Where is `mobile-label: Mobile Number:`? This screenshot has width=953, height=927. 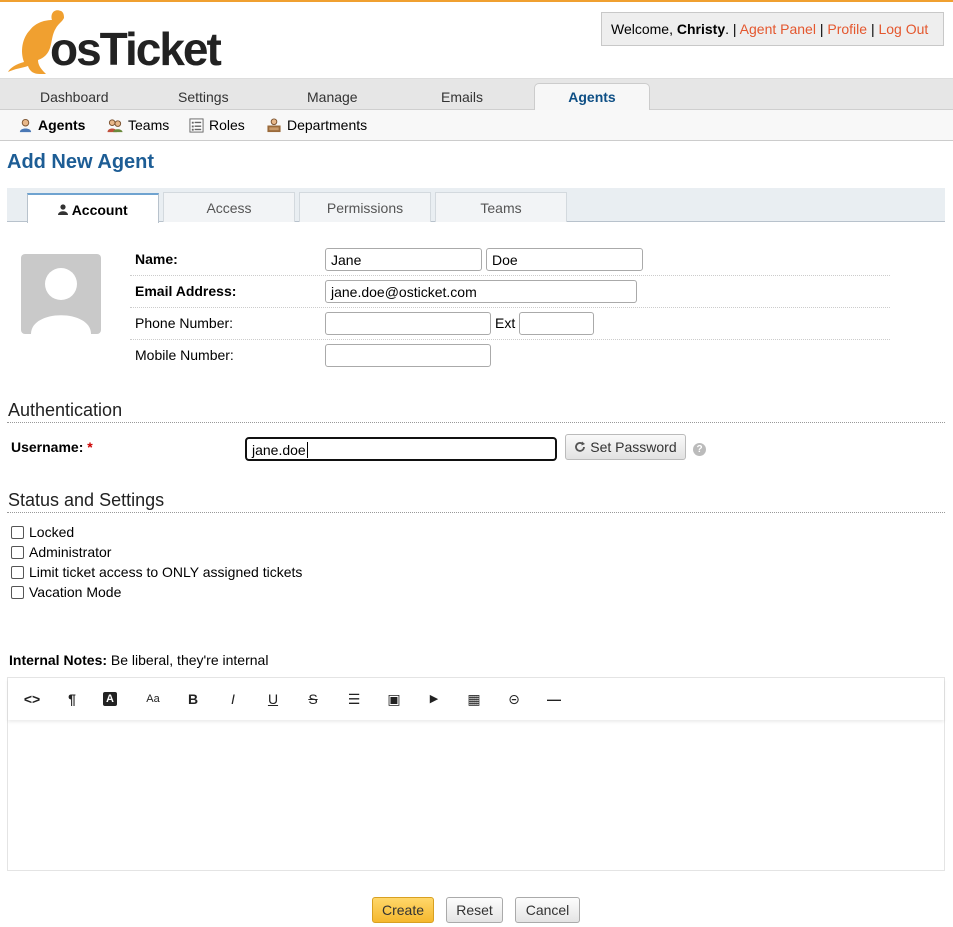 mobile-label: Mobile Number: is located at coordinates (184, 355).